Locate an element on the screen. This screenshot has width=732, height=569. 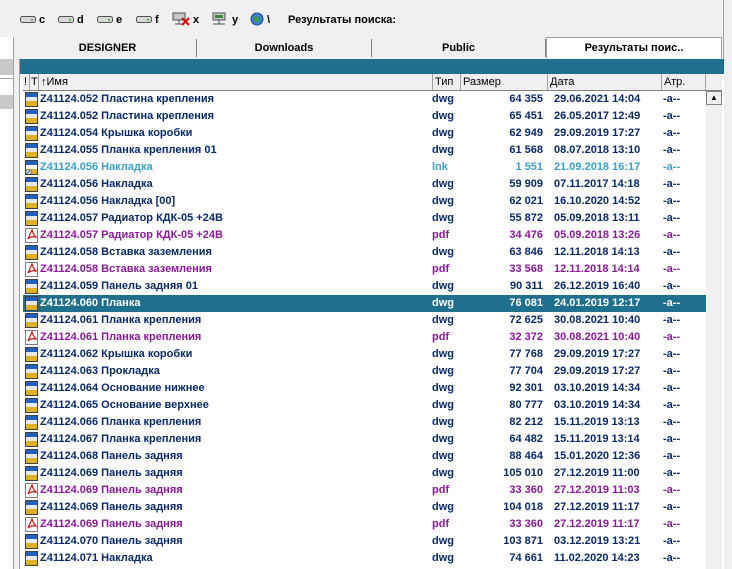
drive-1: d is located at coordinates (71, 20).